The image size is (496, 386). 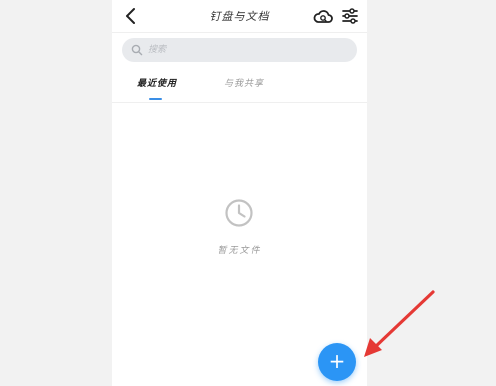 I want to click on plus-icon: +, so click(x=337, y=361).